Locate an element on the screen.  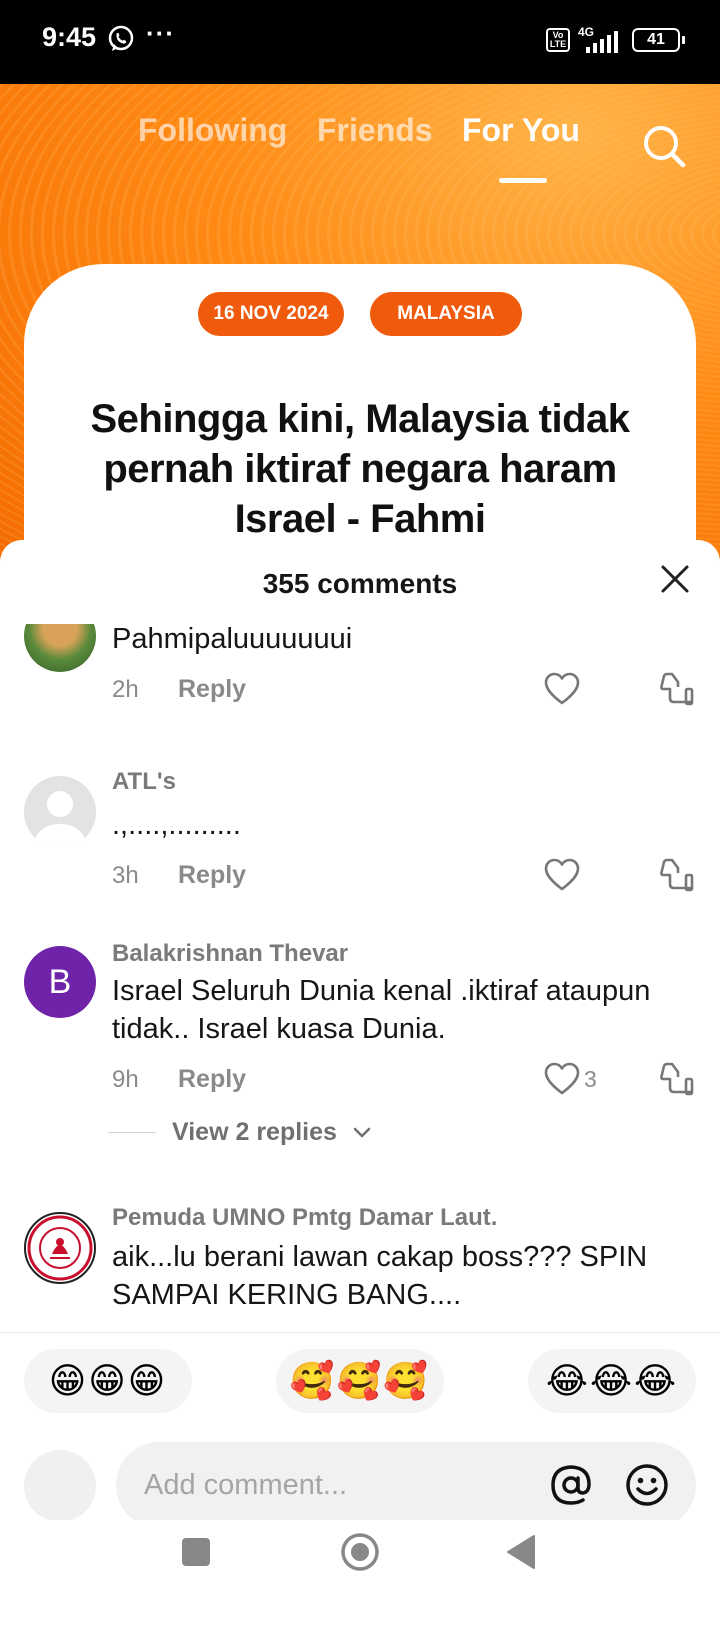
view-replies-button: View 2 replies is located at coordinates (239, 1132).